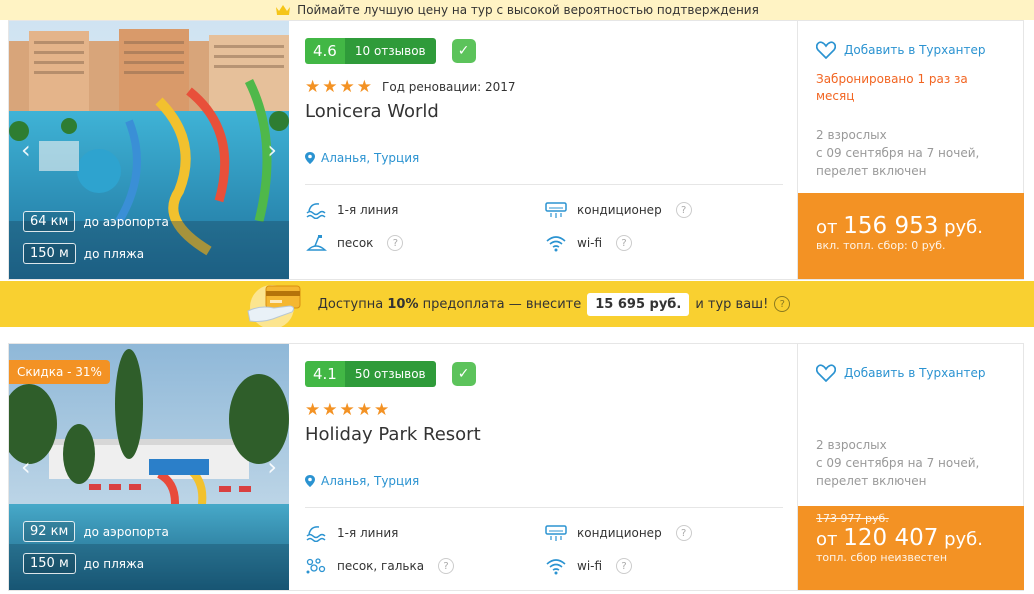 The height and width of the screenshot is (594, 1034). I want to click on hotel-photo: ‹ › 64 км до аэропорта 150 м до пляжа, so click(149, 150).